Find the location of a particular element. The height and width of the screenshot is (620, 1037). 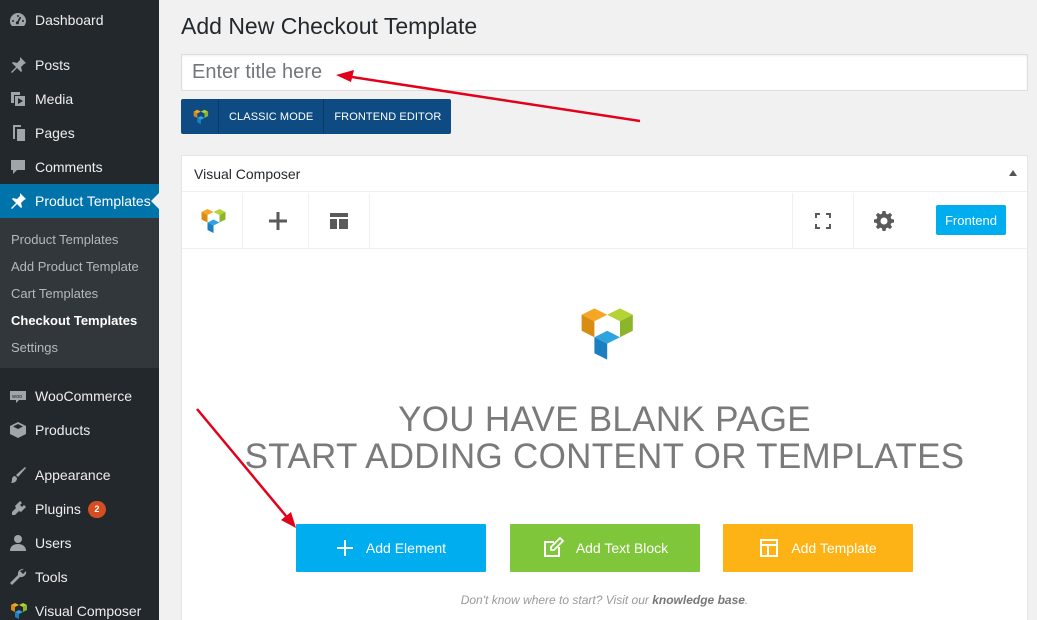

add-element-button: Add Element is located at coordinates (391, 548).